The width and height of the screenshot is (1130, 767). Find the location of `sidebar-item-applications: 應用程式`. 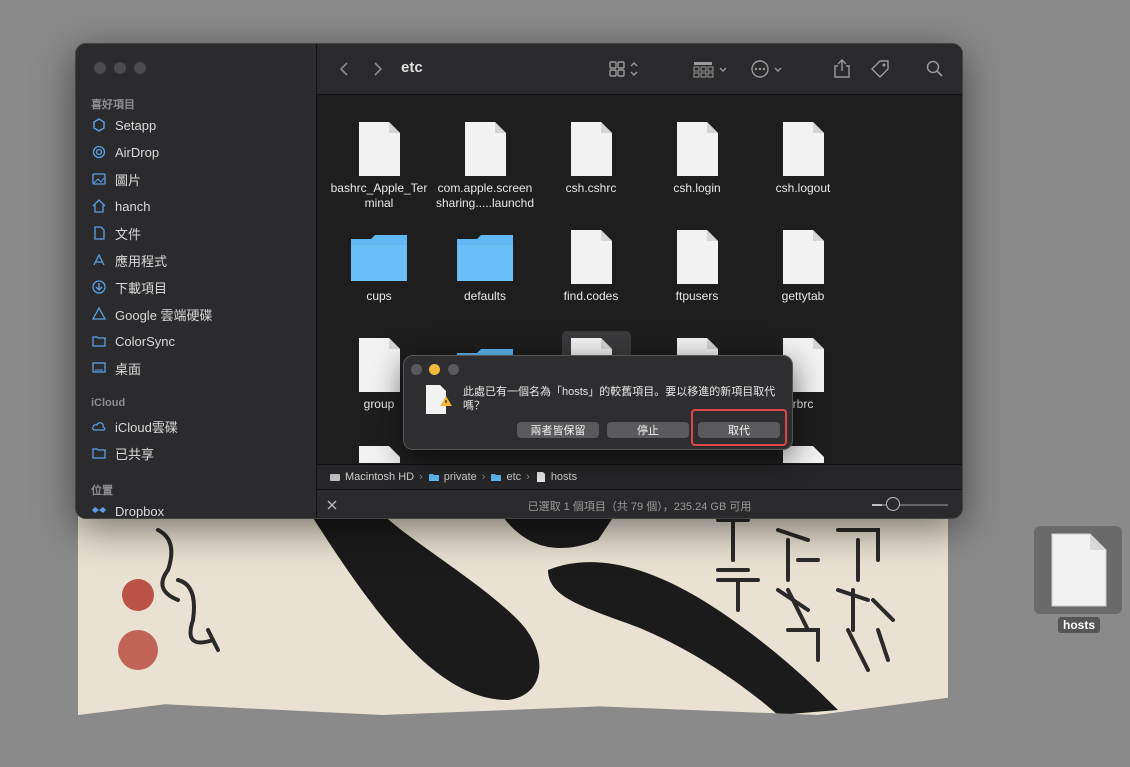

sidebar-item-applications: 應用程式 is located at coordinates (129, 260).